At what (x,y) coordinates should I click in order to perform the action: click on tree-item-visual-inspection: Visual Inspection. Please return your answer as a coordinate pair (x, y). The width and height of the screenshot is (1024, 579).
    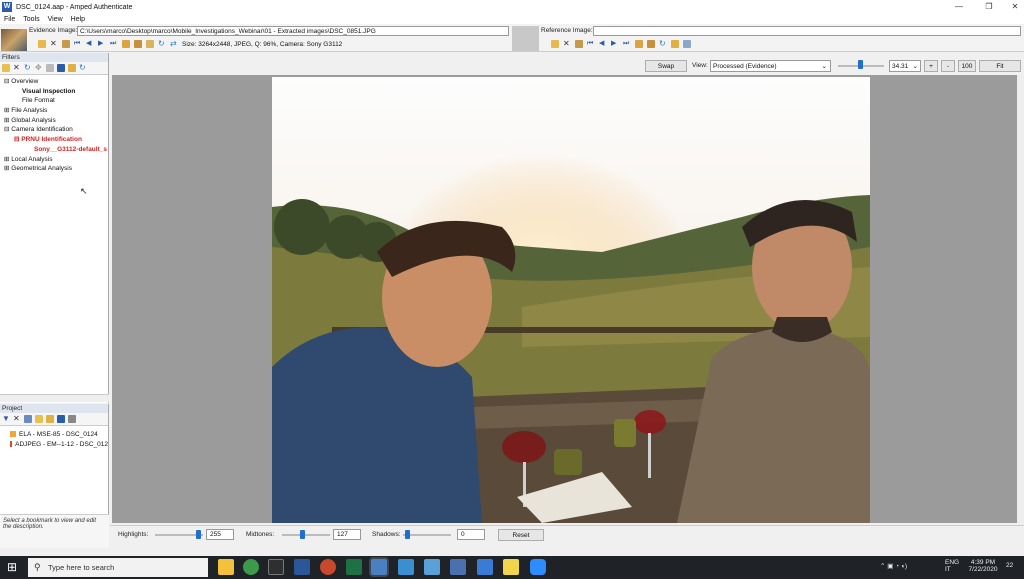
    Looking at the image, I should click on (55, 92).